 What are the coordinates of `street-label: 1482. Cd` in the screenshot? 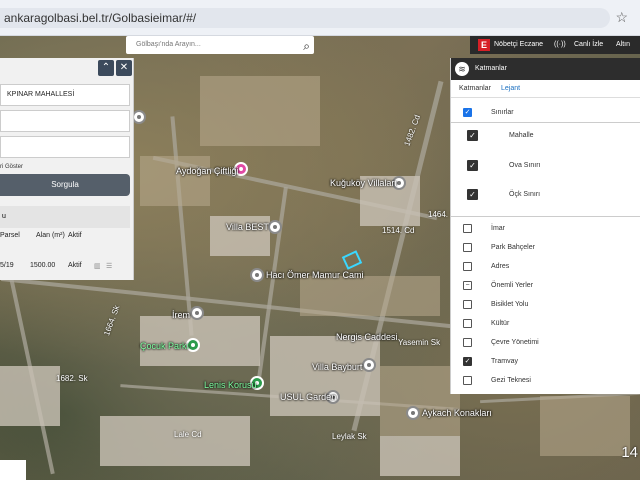 It's located at (412, 130).